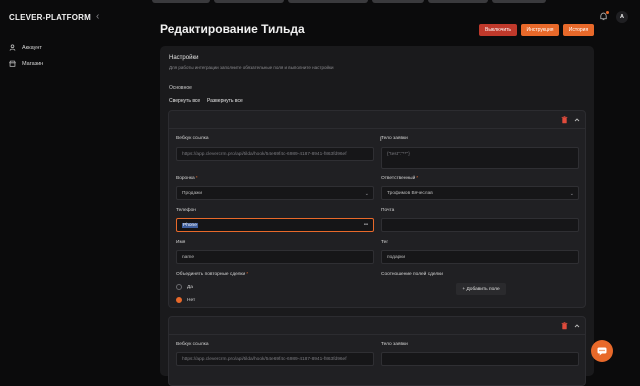 The image size is (640, 386). Describe the element at coordinates (275, 193) in the screenshot. I see `funnel-select: Продажи ⌄` at that location.